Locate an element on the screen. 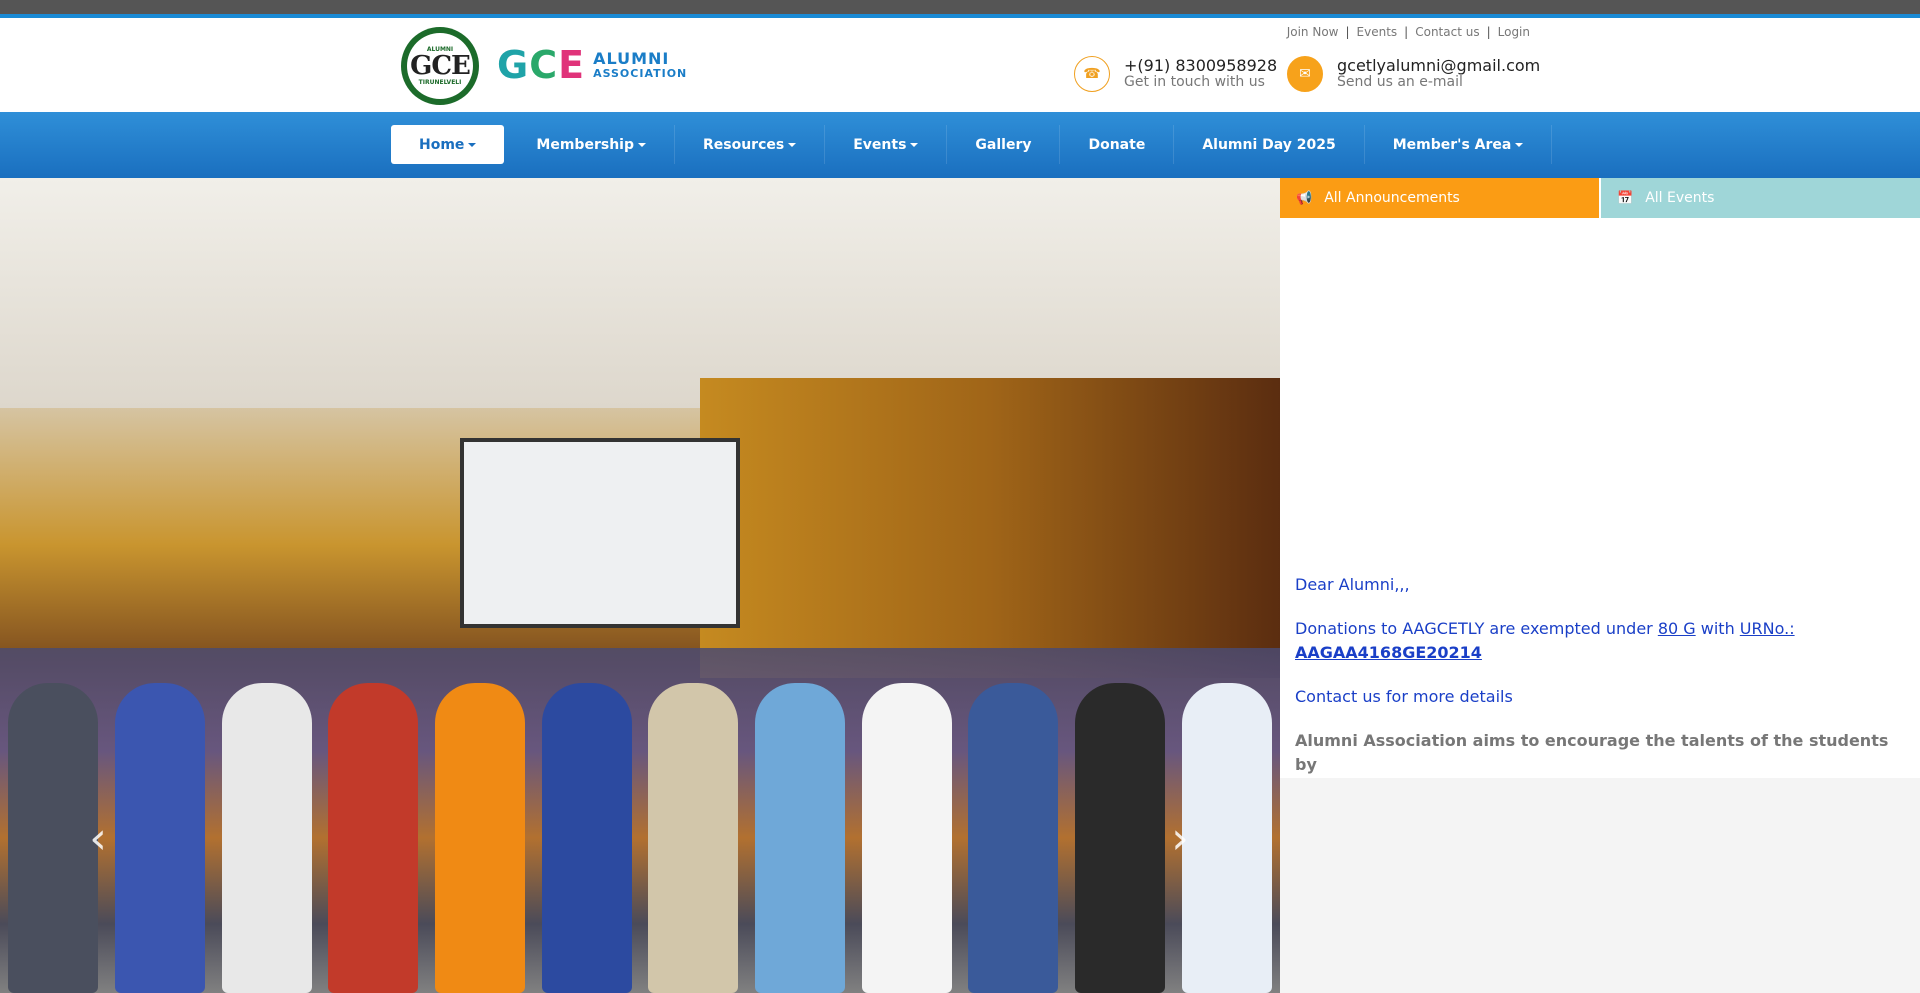 This screenshot has height=993, width=1920. nav-resources: Resources is located at coordinates (750, 144).